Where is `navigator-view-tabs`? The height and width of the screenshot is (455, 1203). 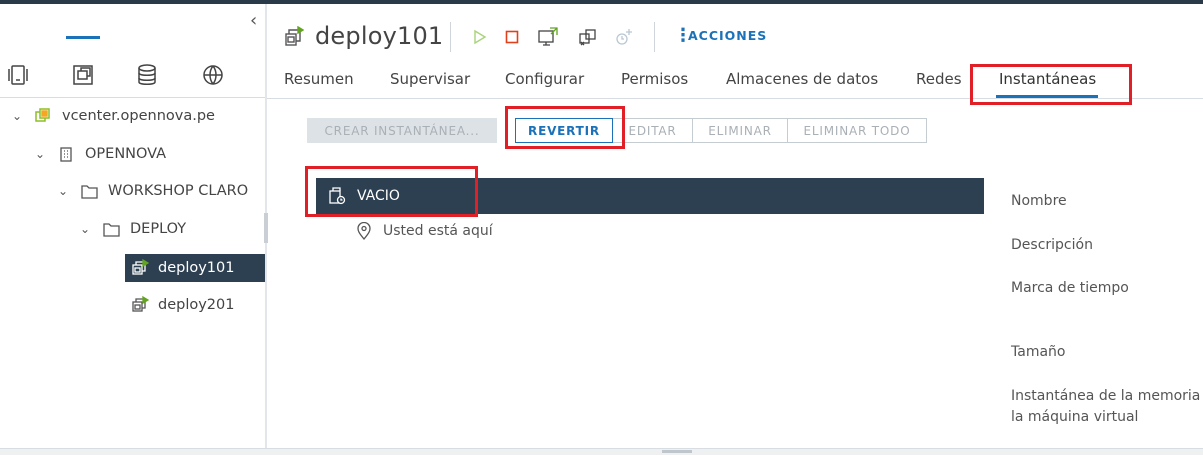 navigator-view-tabs is located at coordinates (132, 78).